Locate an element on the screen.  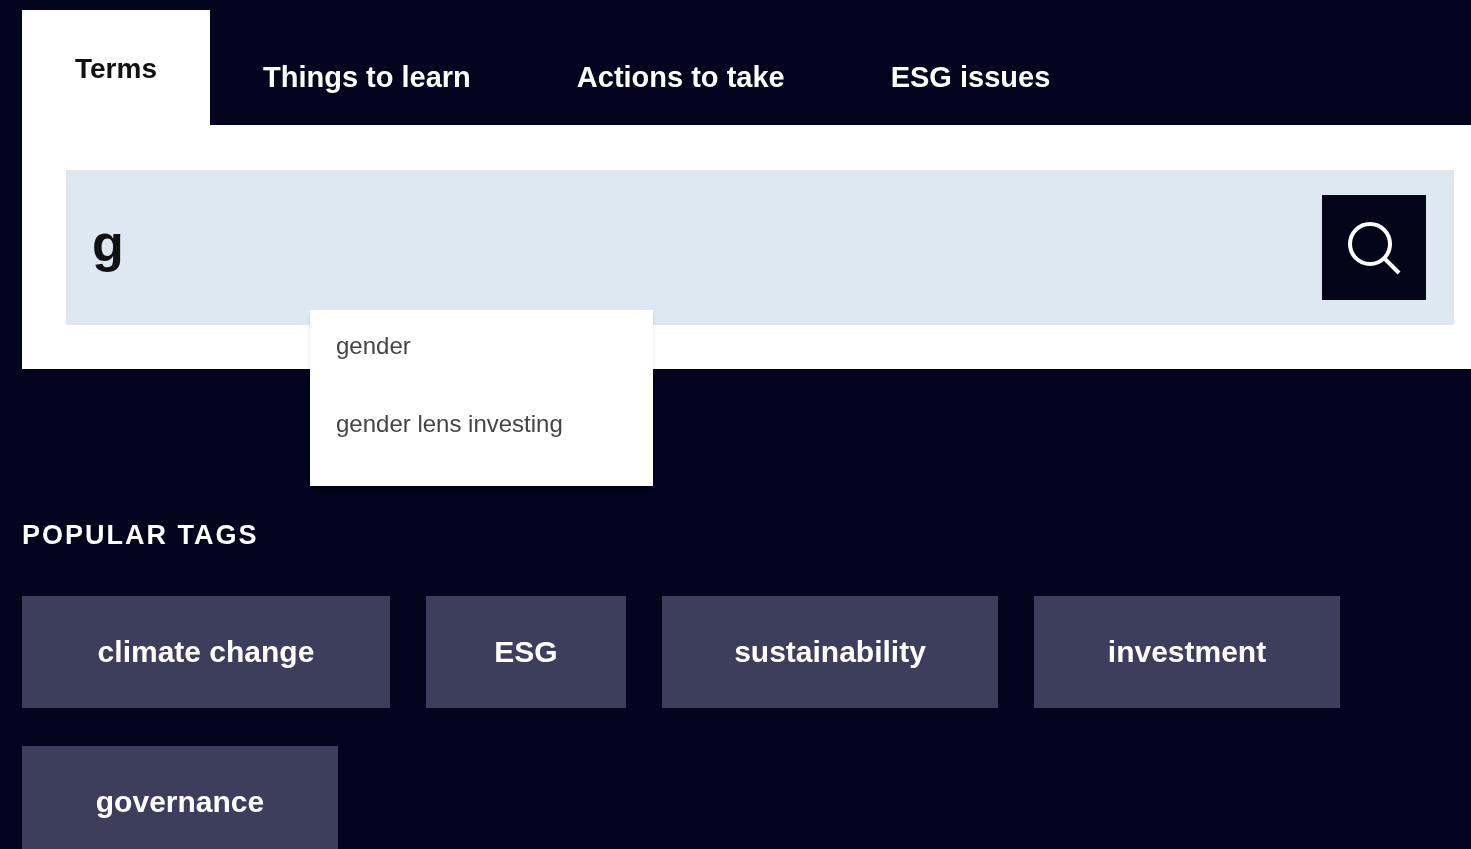
section-heading: POPULAR TAGS is located at coordinates (141, 535).